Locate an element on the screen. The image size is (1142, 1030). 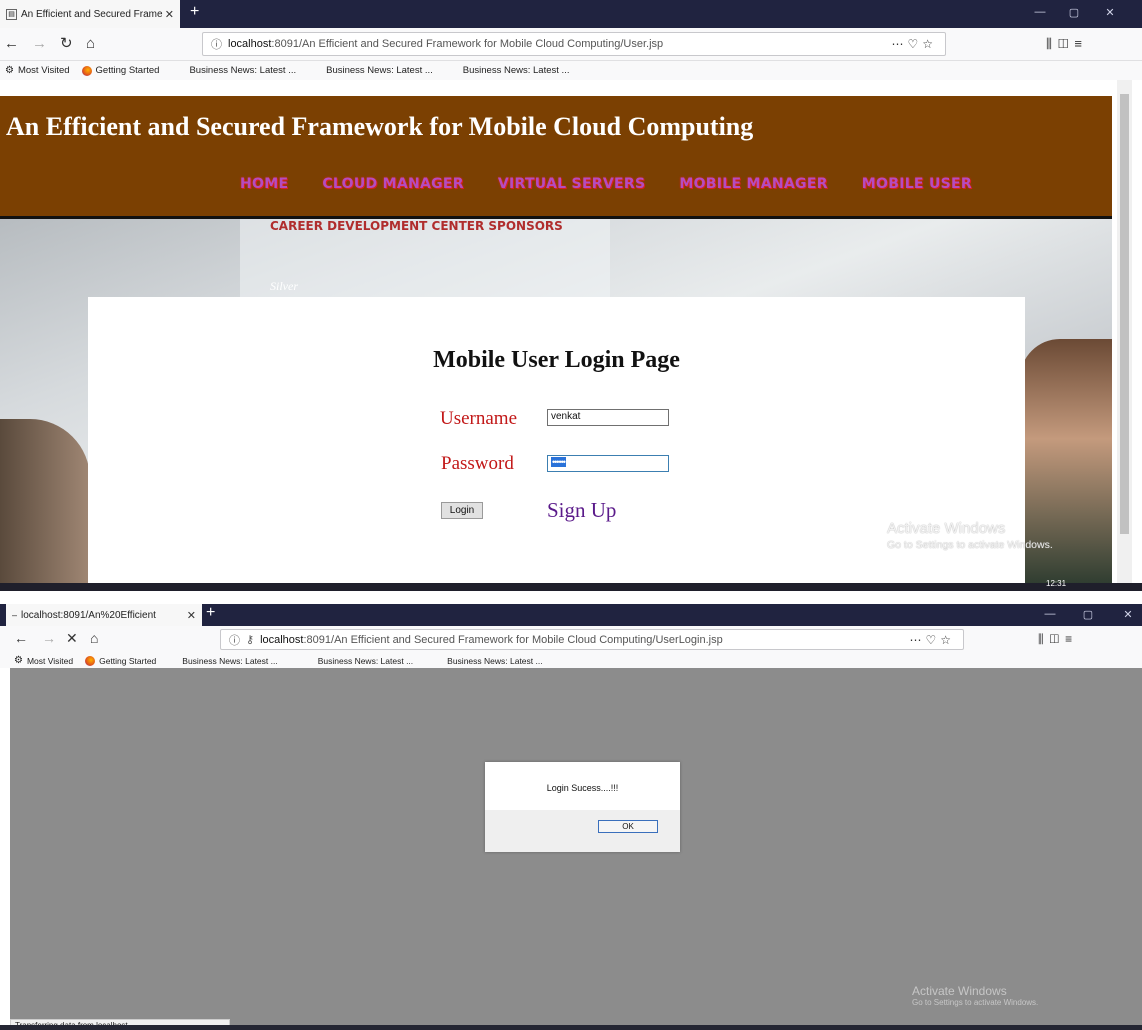
login-title: Mobile User Login Page is located at coordinates (556, 360).